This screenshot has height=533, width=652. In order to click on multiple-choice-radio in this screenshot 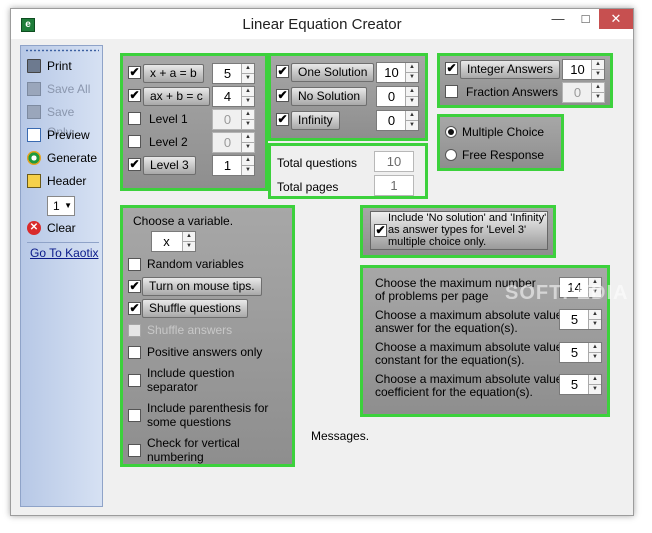, I will do `click(451, 132)`.